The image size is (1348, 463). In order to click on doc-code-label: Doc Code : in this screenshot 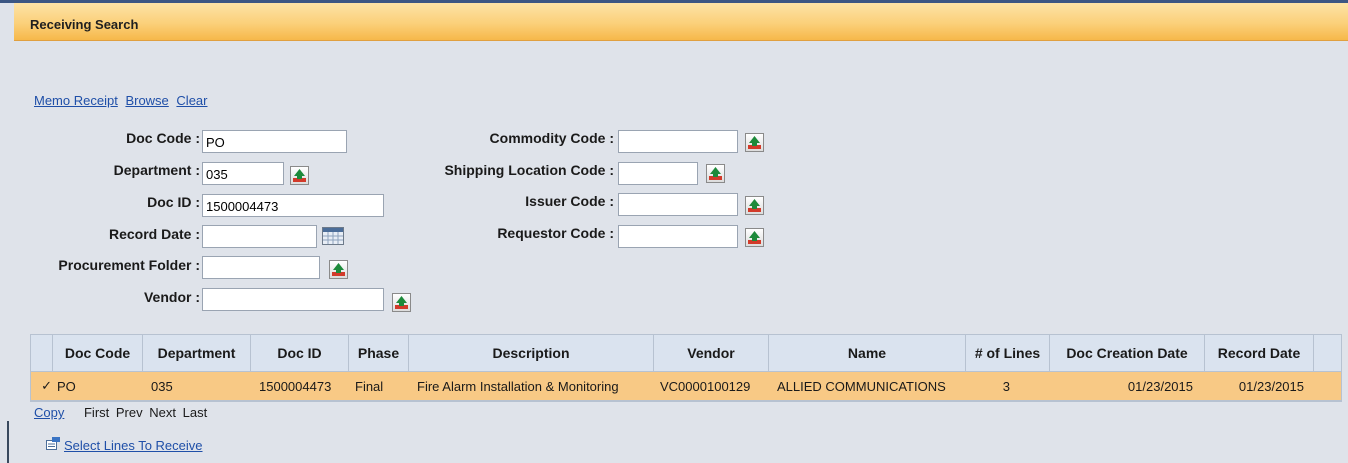, I will do `click(163, 138)`.